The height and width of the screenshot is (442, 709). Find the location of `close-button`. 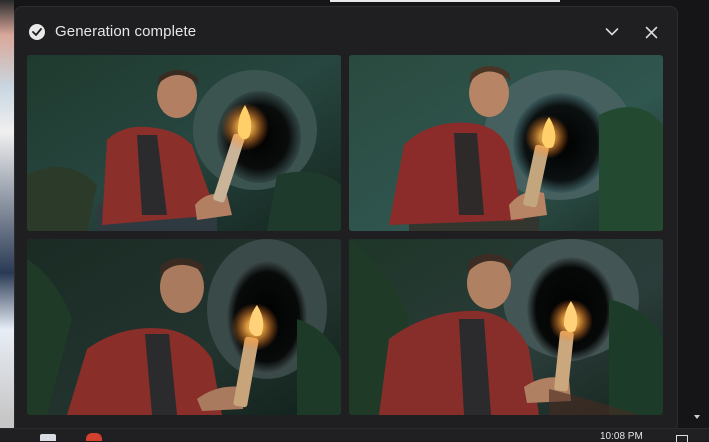

close-button is located at coordinates (651, 32).